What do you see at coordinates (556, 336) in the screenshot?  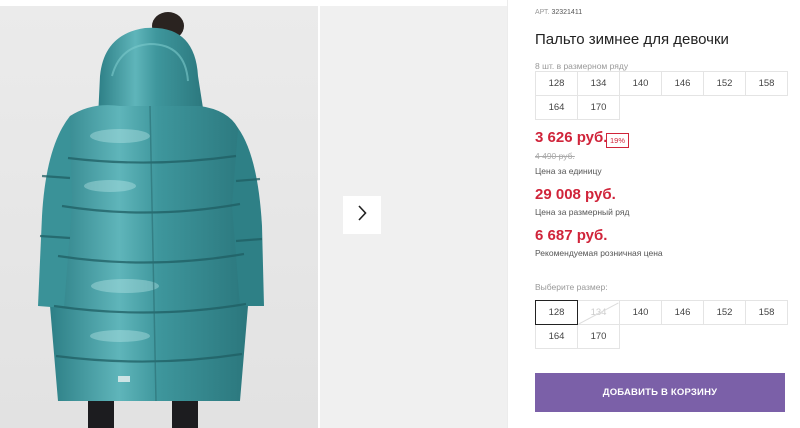 I see `size-option-164: 164` at bounding box center [556, 336].